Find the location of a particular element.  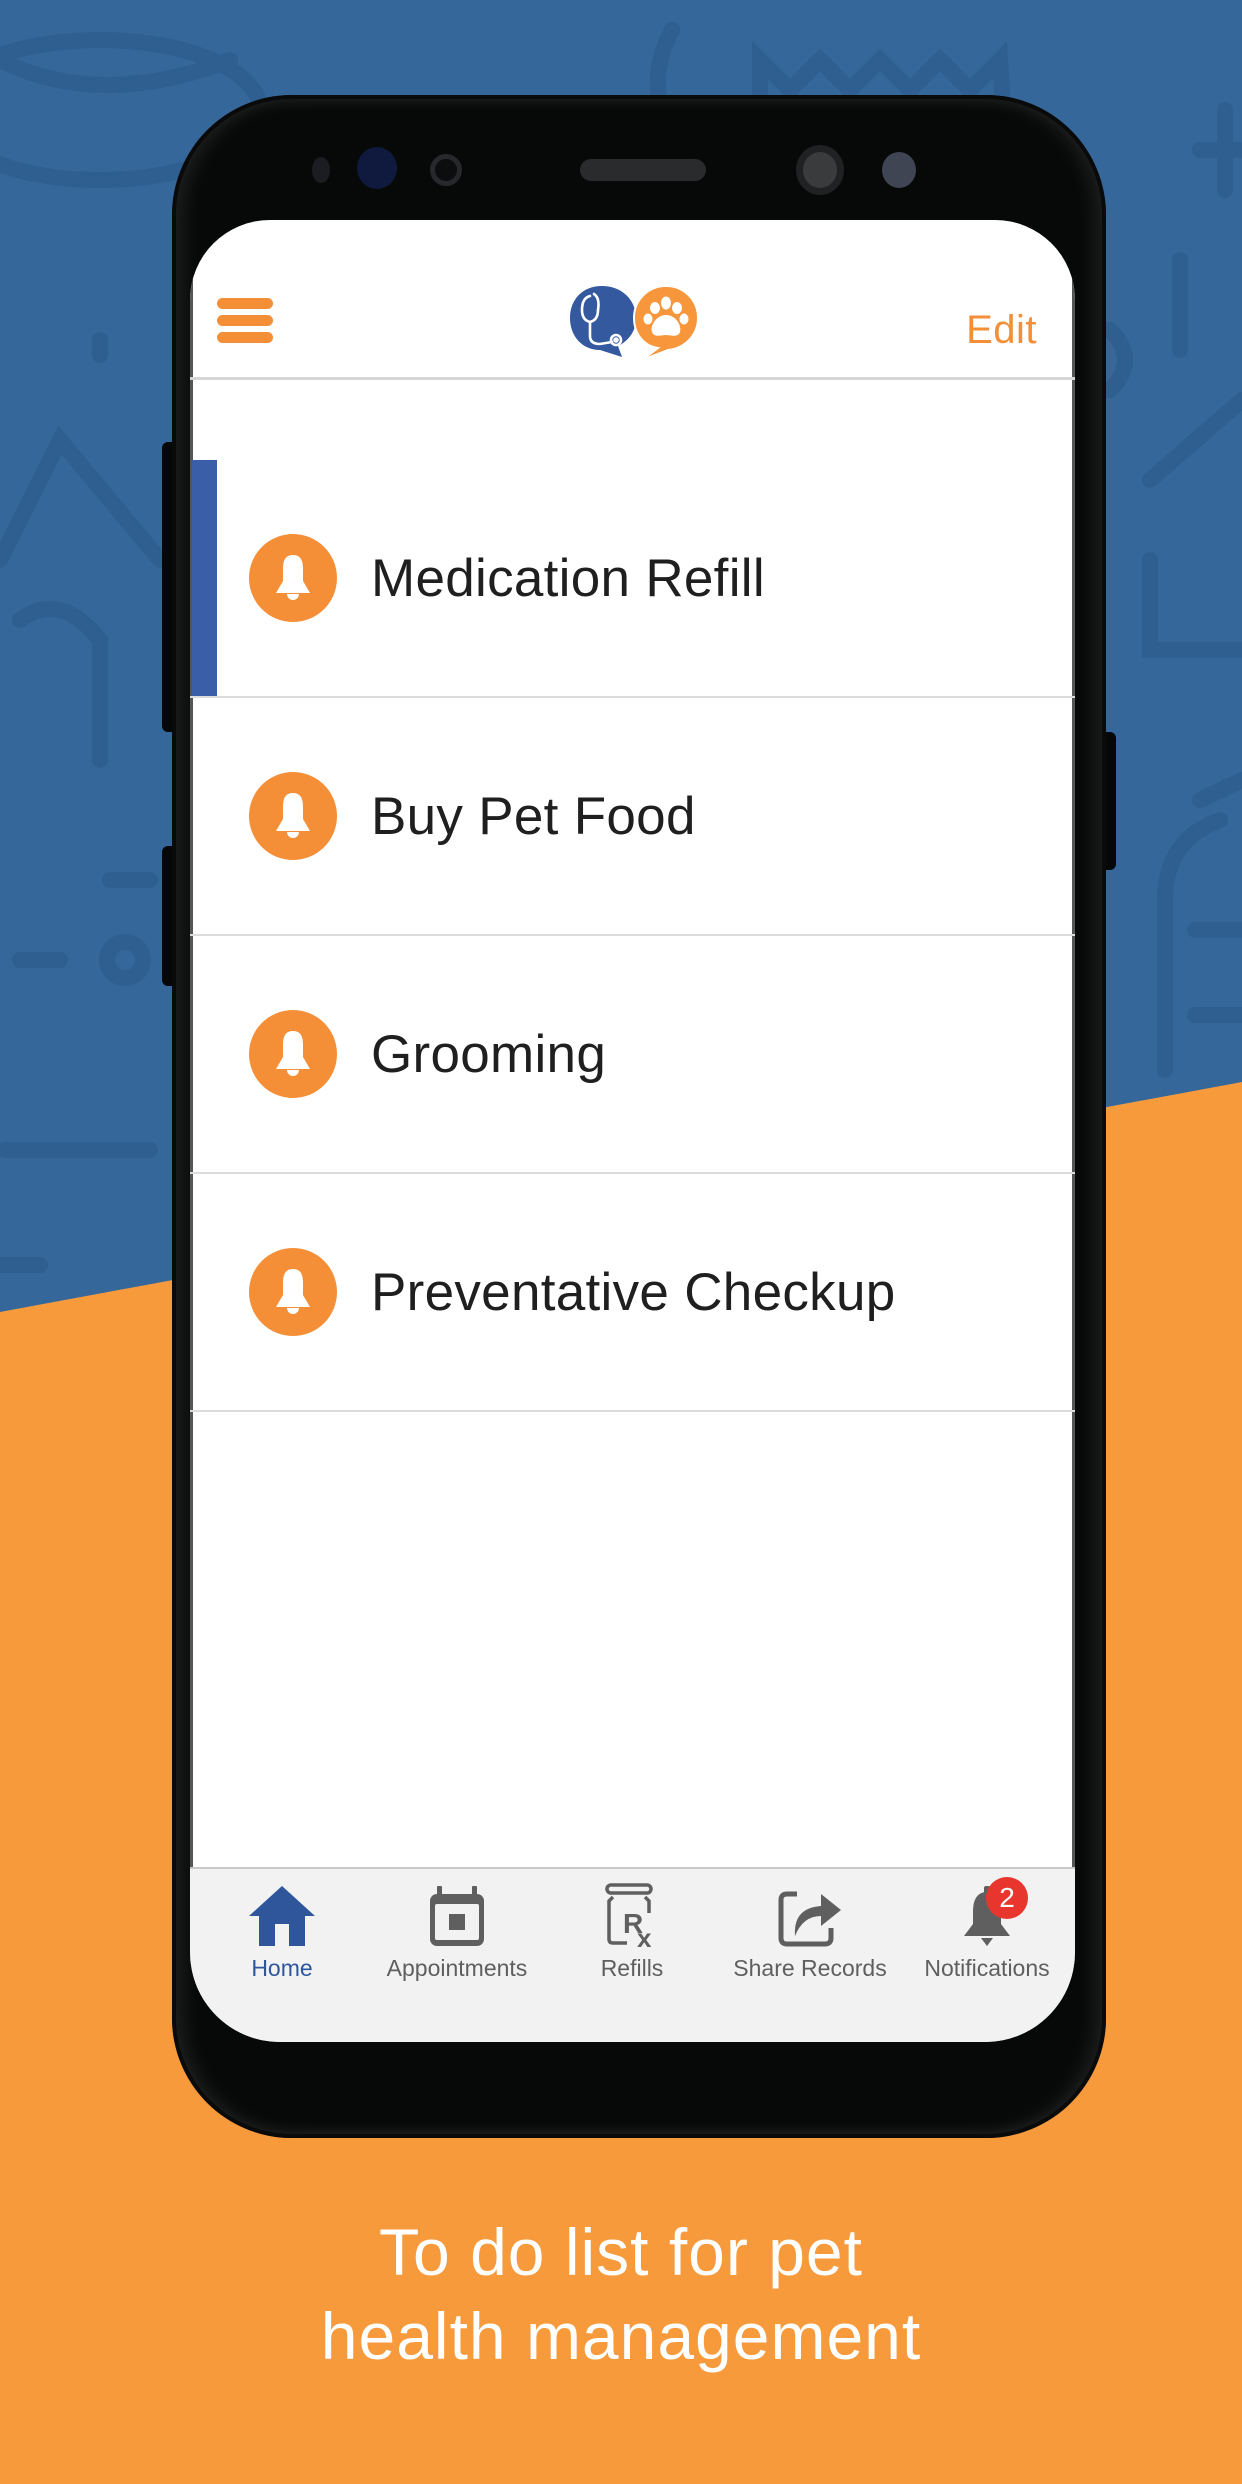

stethoscope-paw-logo-icon is located at coordinates (635, 322).